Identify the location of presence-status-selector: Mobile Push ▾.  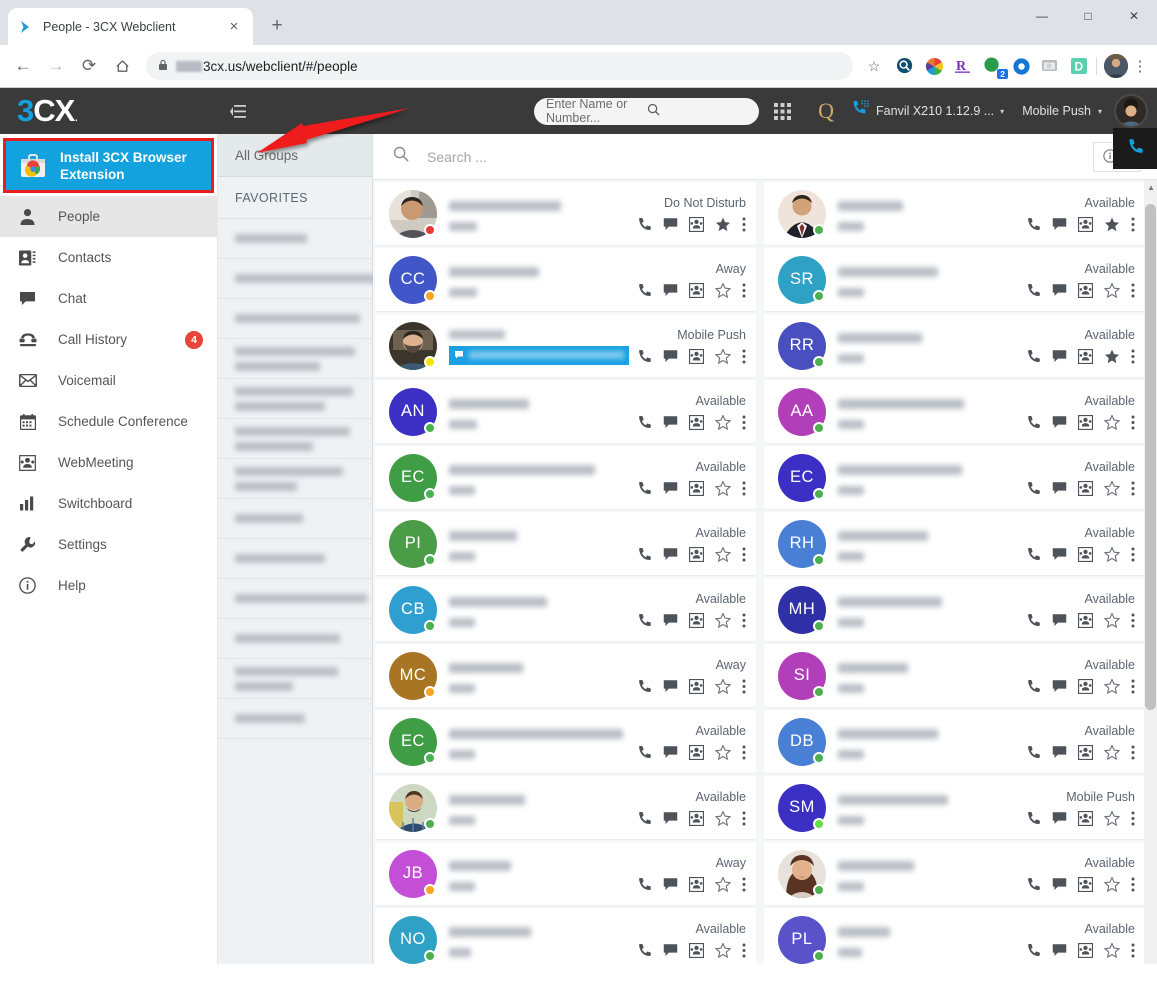
(1062, 111).